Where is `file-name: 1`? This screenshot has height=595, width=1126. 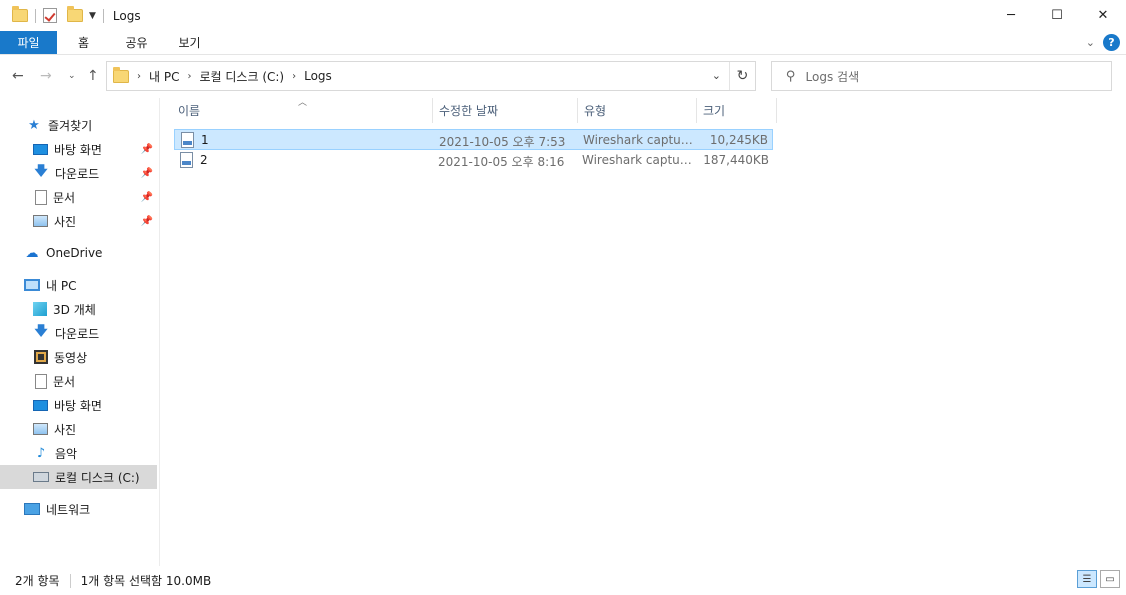 file-name: 1 is located at coordinates (205, 140).